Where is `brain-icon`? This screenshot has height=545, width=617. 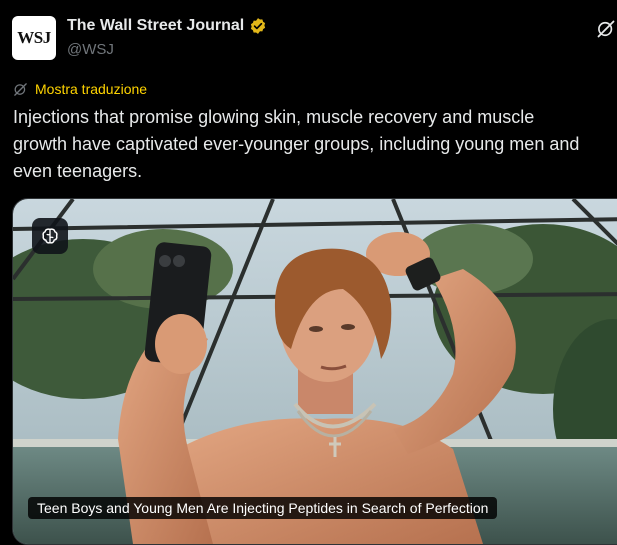 brain-icon is located at coordinates (50, 236).